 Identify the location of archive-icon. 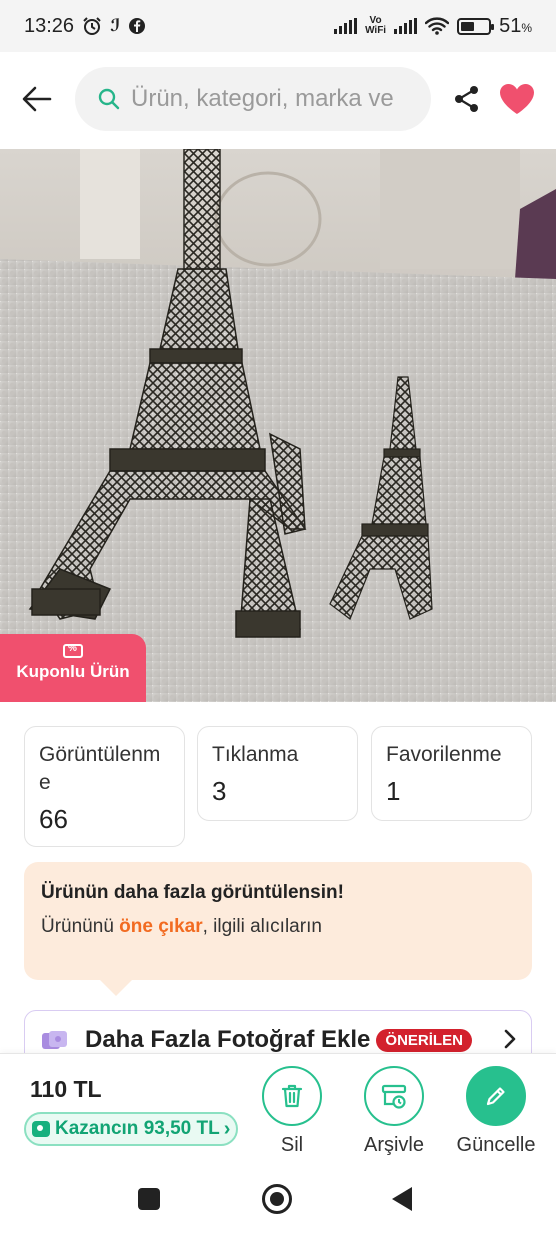
(394, 1096).